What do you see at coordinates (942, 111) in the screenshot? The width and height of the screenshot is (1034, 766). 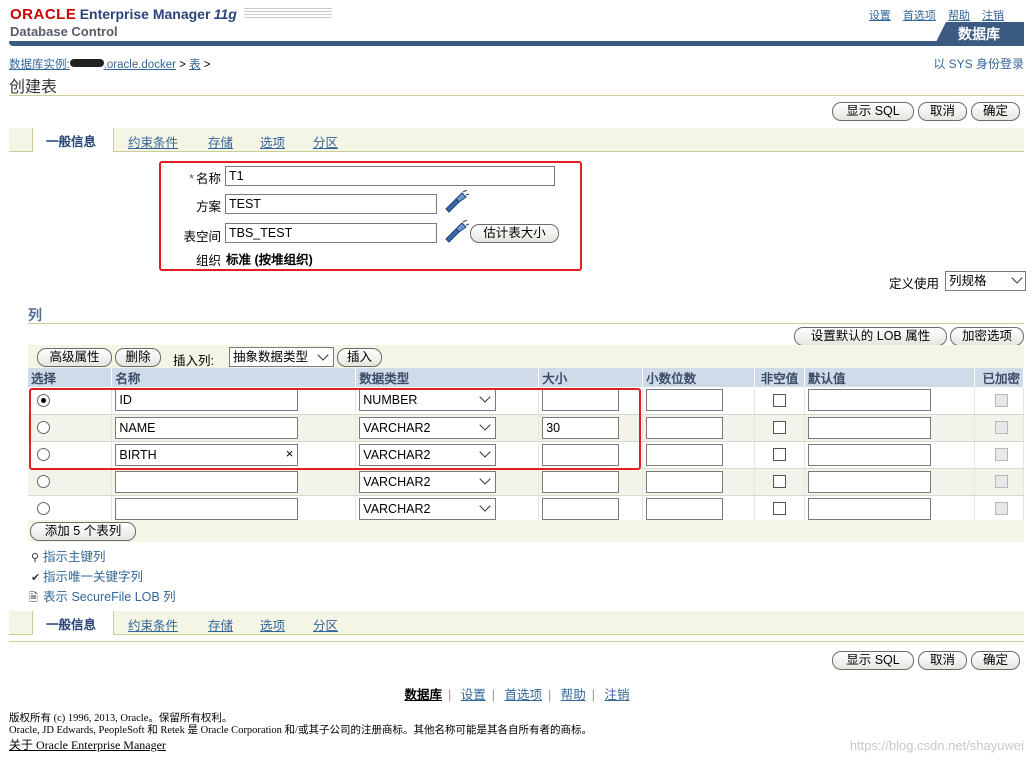 I see `cancel-button: 取消` at bounding box center [942, 111].